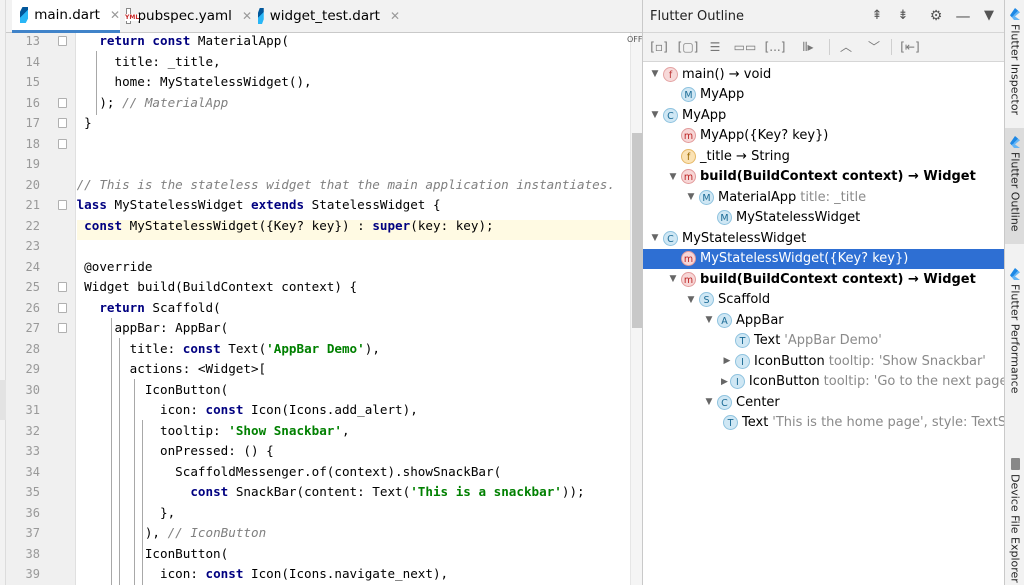  Describe the element at coordinates (824, 300) in the screenshot. I see `outline-node: ▼ S Scaffold` at that location.